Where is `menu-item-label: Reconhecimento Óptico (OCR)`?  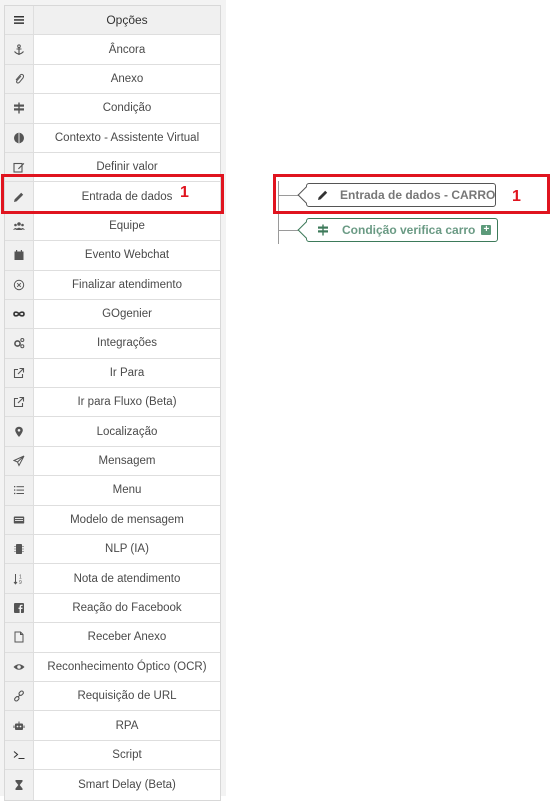
menu-item-label: Reconhecimento Óptico (OCR) is located at coordinates (127, 666).